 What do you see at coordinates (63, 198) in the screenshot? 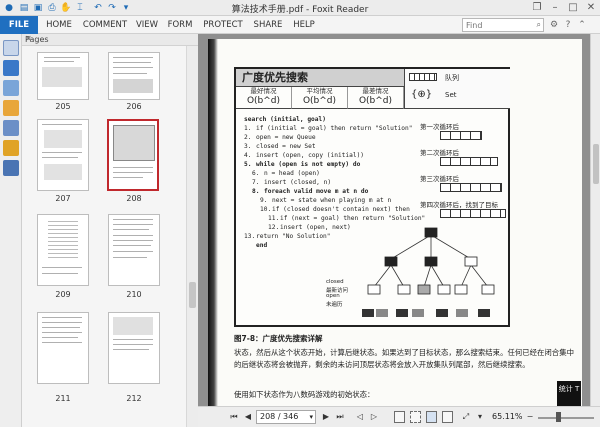
I see `thumbnail-label: 207` at bounding box center [63, 198].